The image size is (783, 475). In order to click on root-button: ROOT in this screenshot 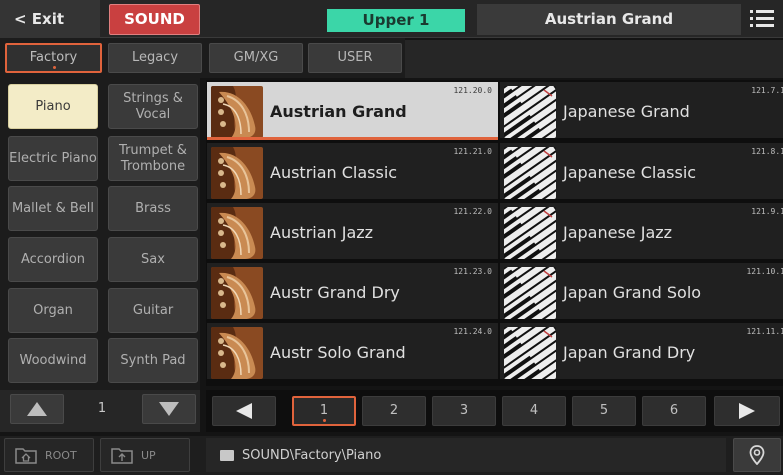, I will do `click(49, 455)`.